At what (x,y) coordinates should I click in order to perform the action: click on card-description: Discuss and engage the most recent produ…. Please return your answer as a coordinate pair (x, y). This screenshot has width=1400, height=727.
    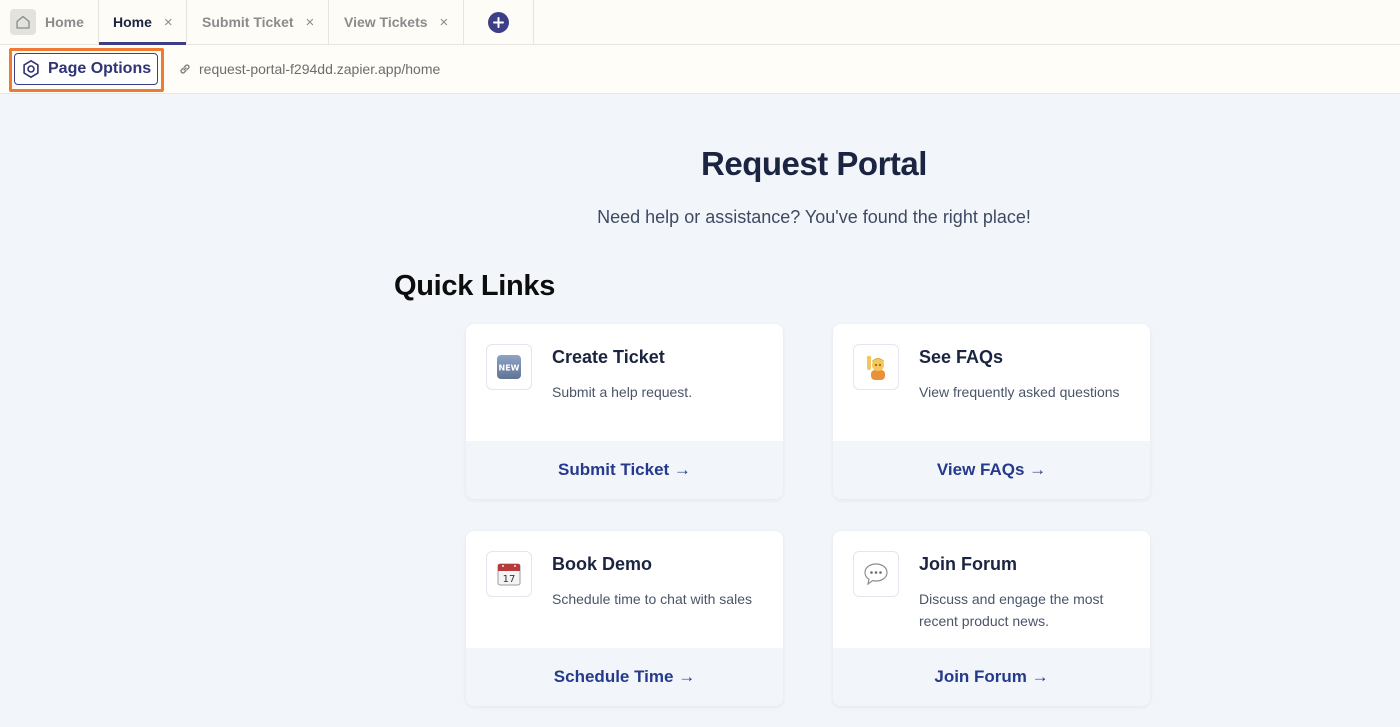
    Looking at the image, I should click on (1011, 610).